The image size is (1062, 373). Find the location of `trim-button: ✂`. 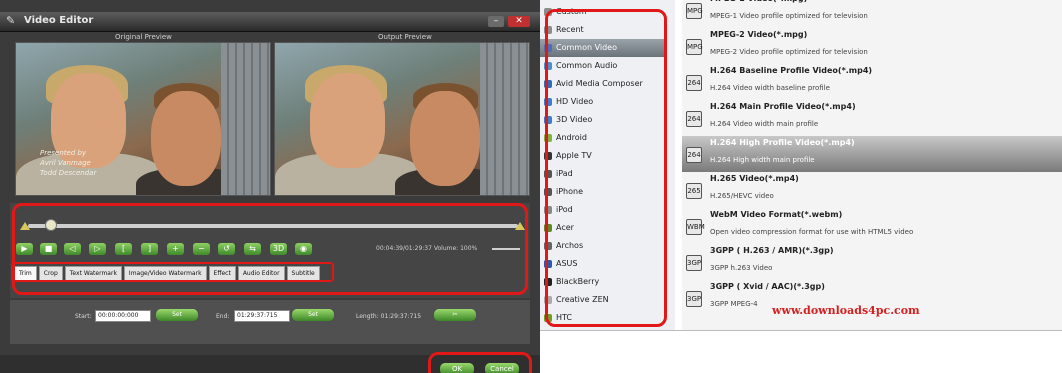

trim-button: ✂ is located at coordinates (455, 315).